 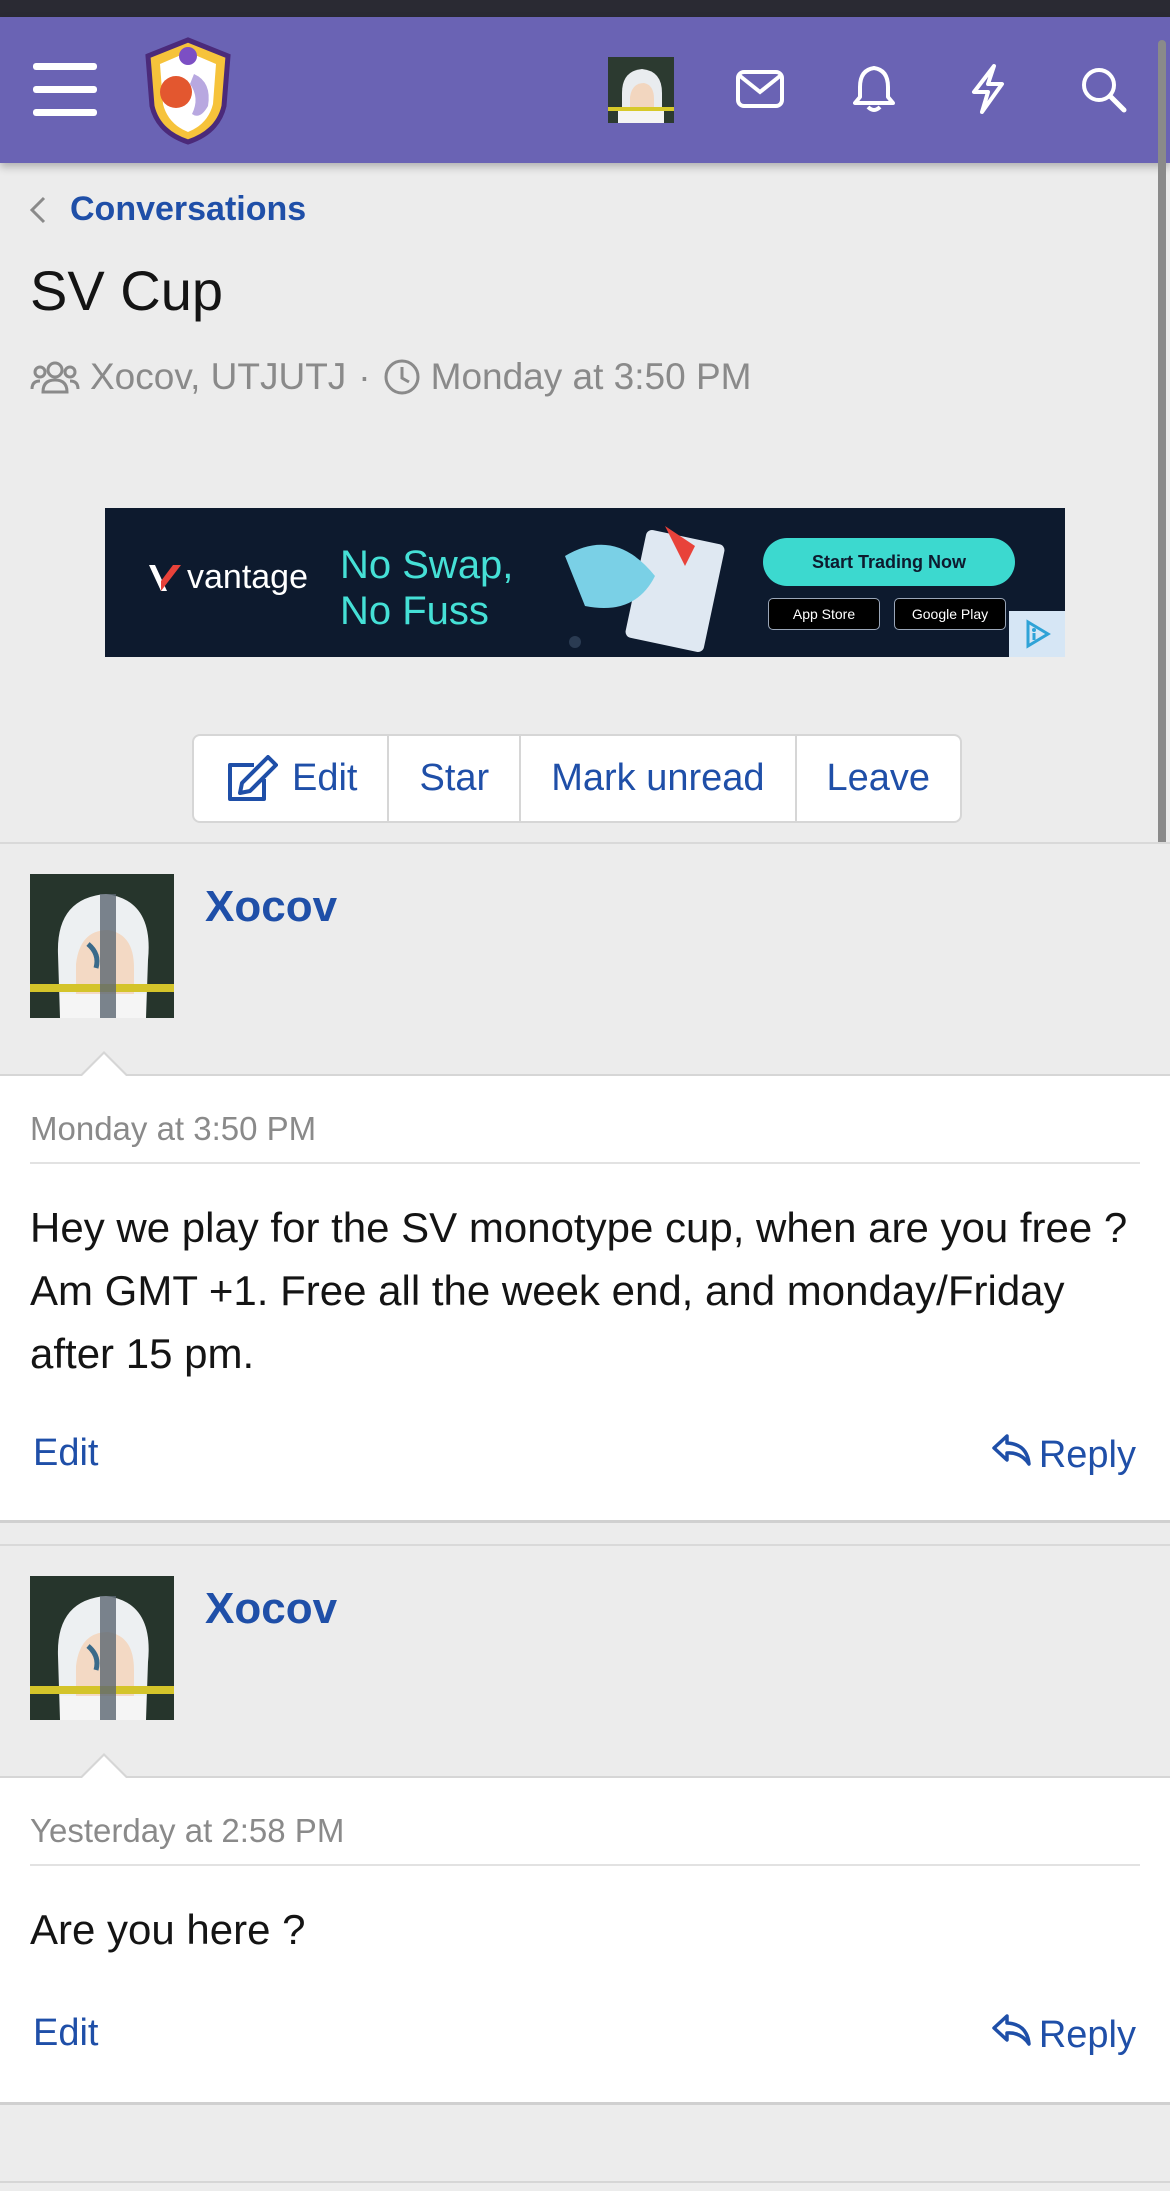 I want to click on breadcrumb: Conversations, so click(x=167, y=209).